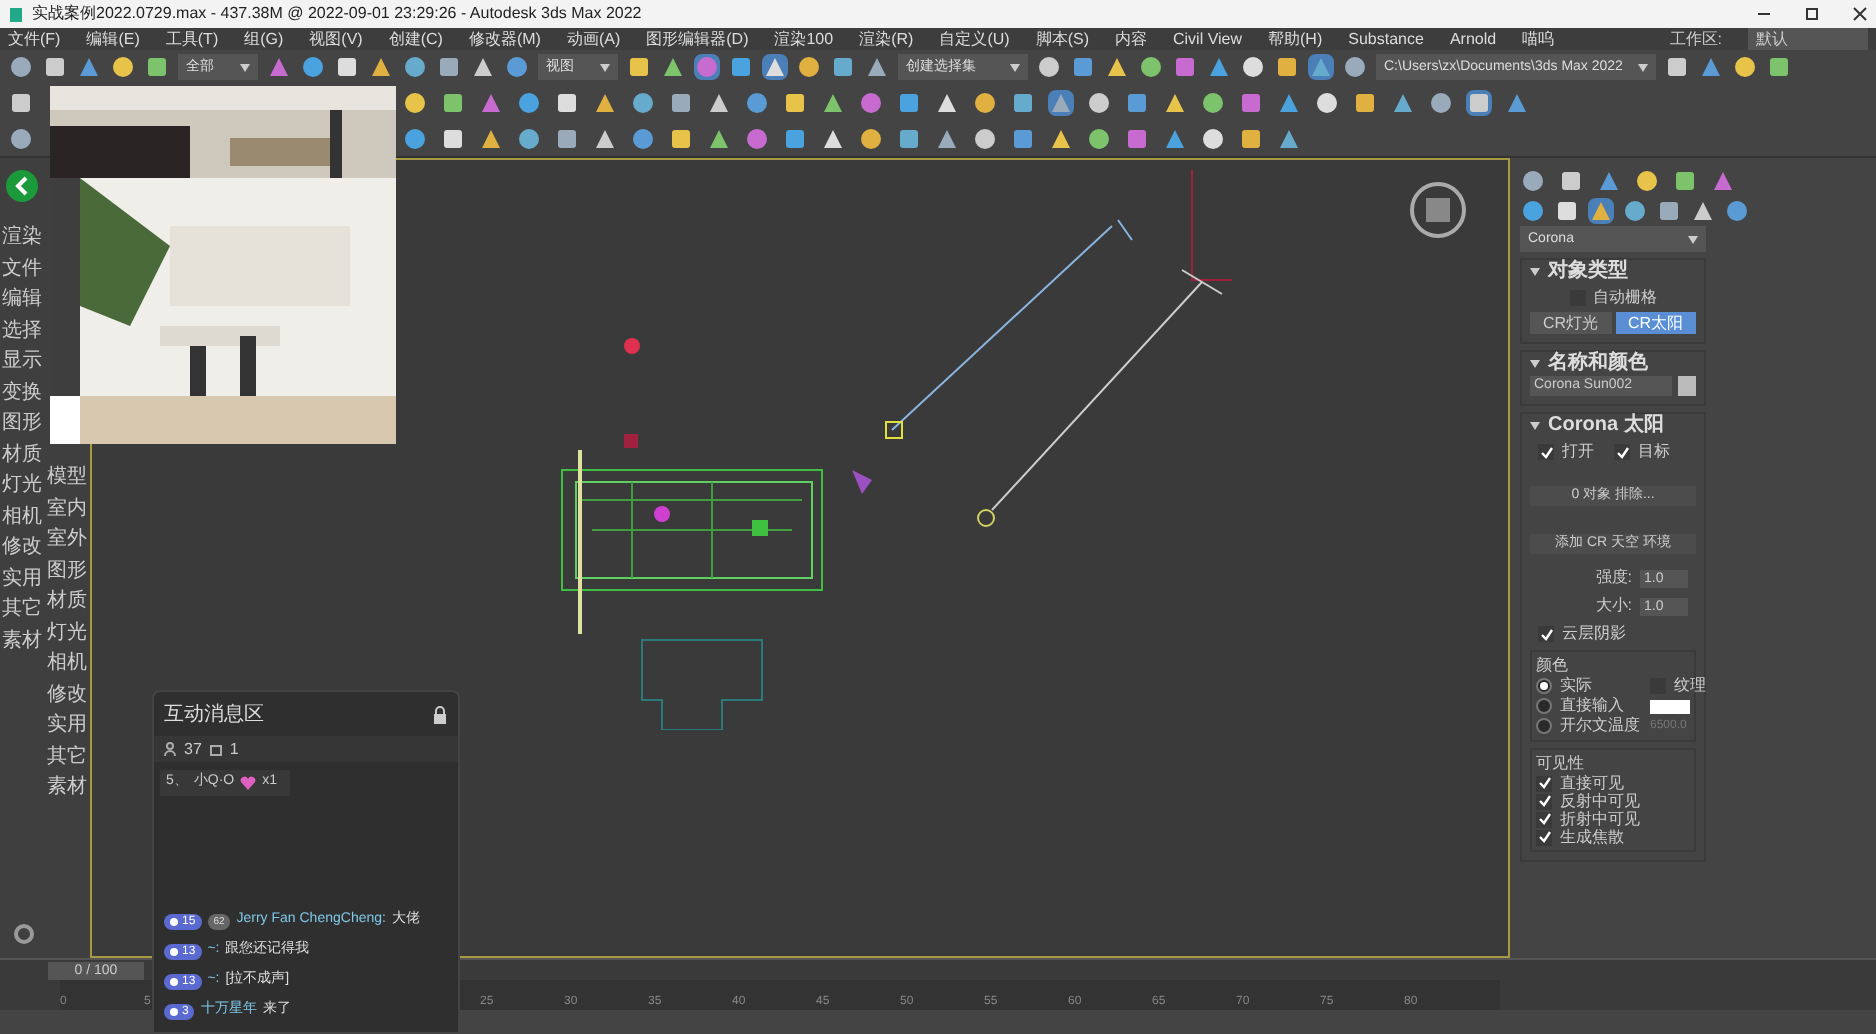 The height and width of the screenshot is (1034, 1876). What do you see at coordinates (1598, 364) in the screenshot?
I see `rollout-title: 名称和颜色` at bounding box center [1598, 364].